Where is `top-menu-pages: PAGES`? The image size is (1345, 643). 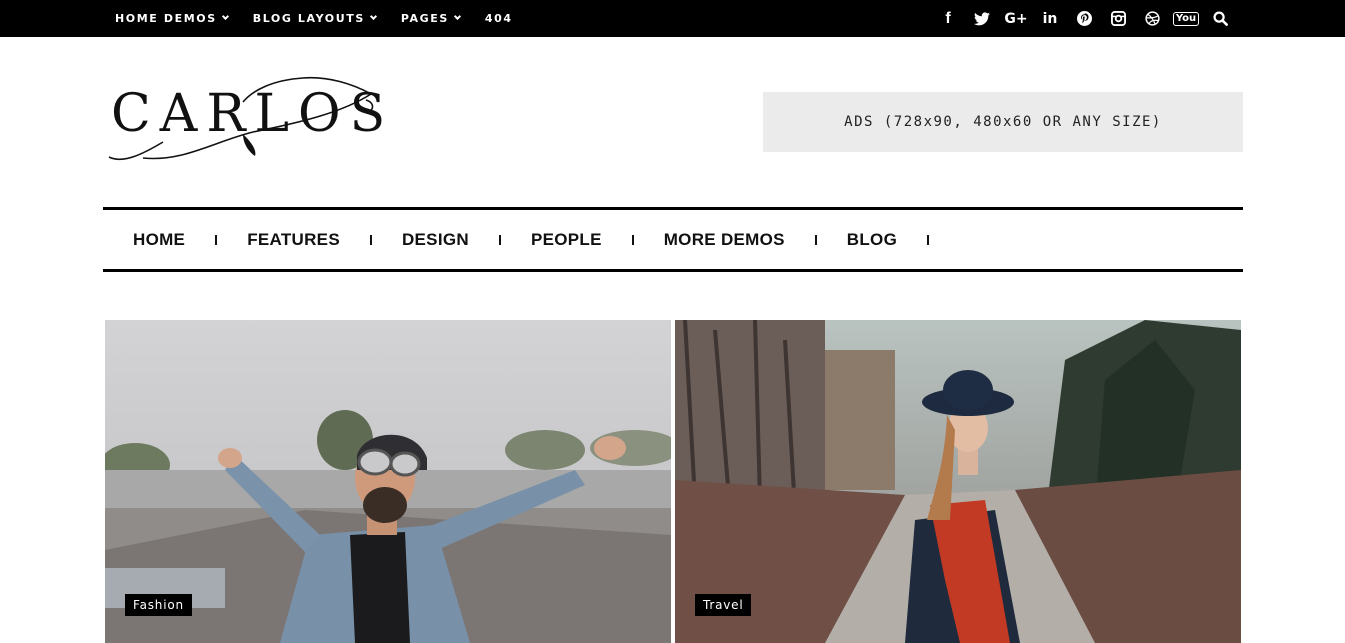
top-menu-pages: PAGES is located at coordinates (430, 18).